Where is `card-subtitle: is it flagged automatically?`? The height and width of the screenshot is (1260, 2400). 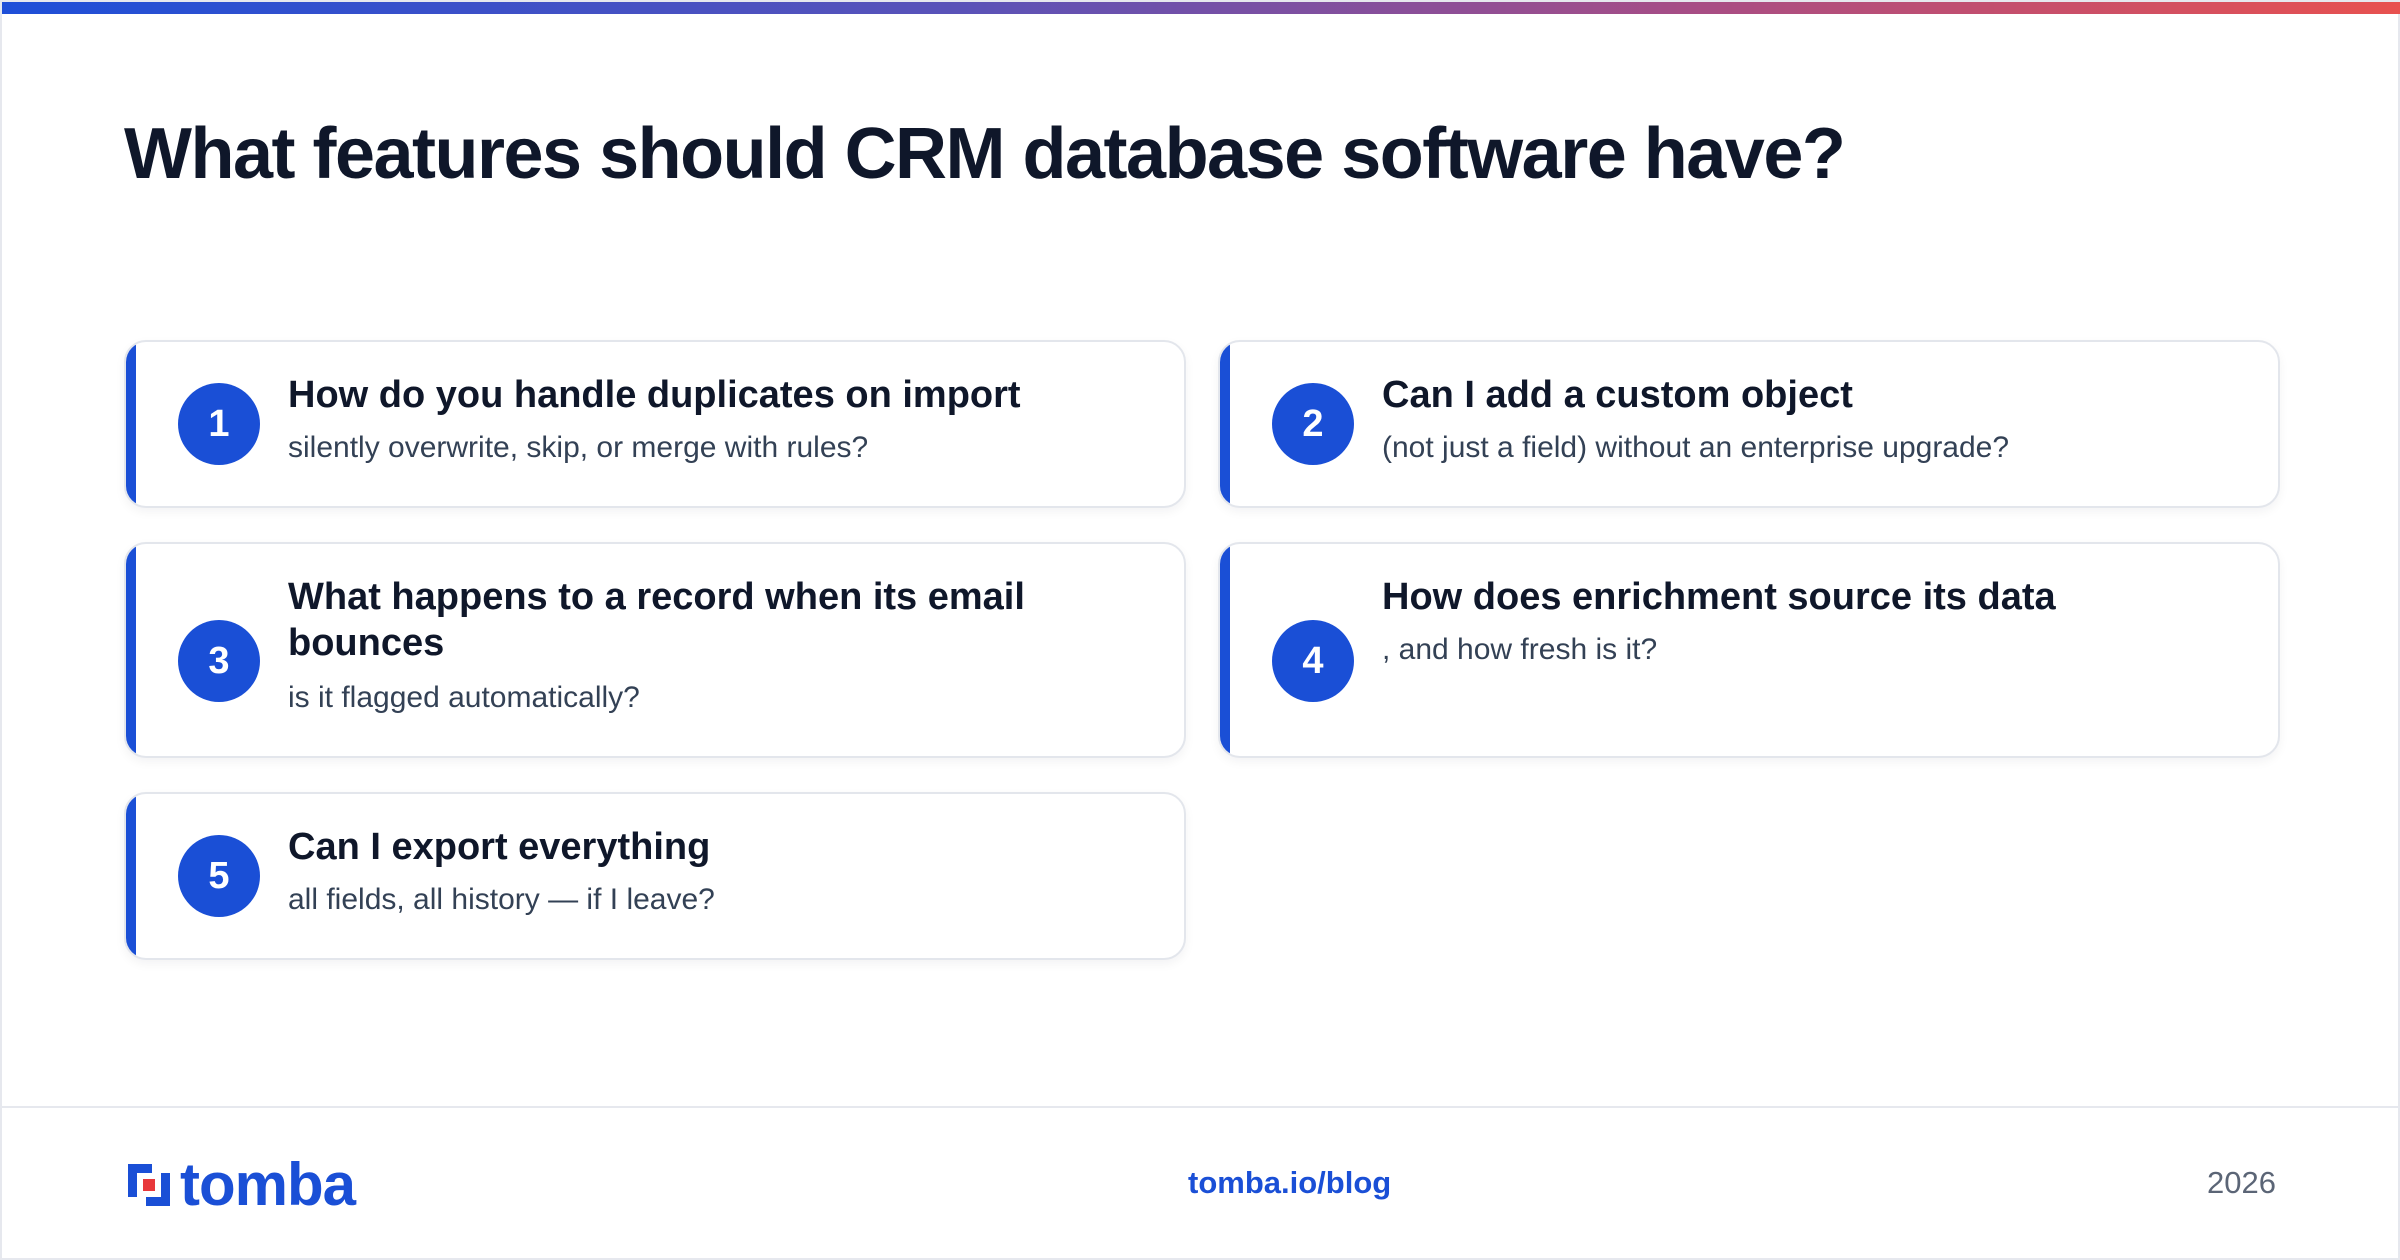 card-subtitle: is it flagged automatically? is located at coordinates (464, 697).